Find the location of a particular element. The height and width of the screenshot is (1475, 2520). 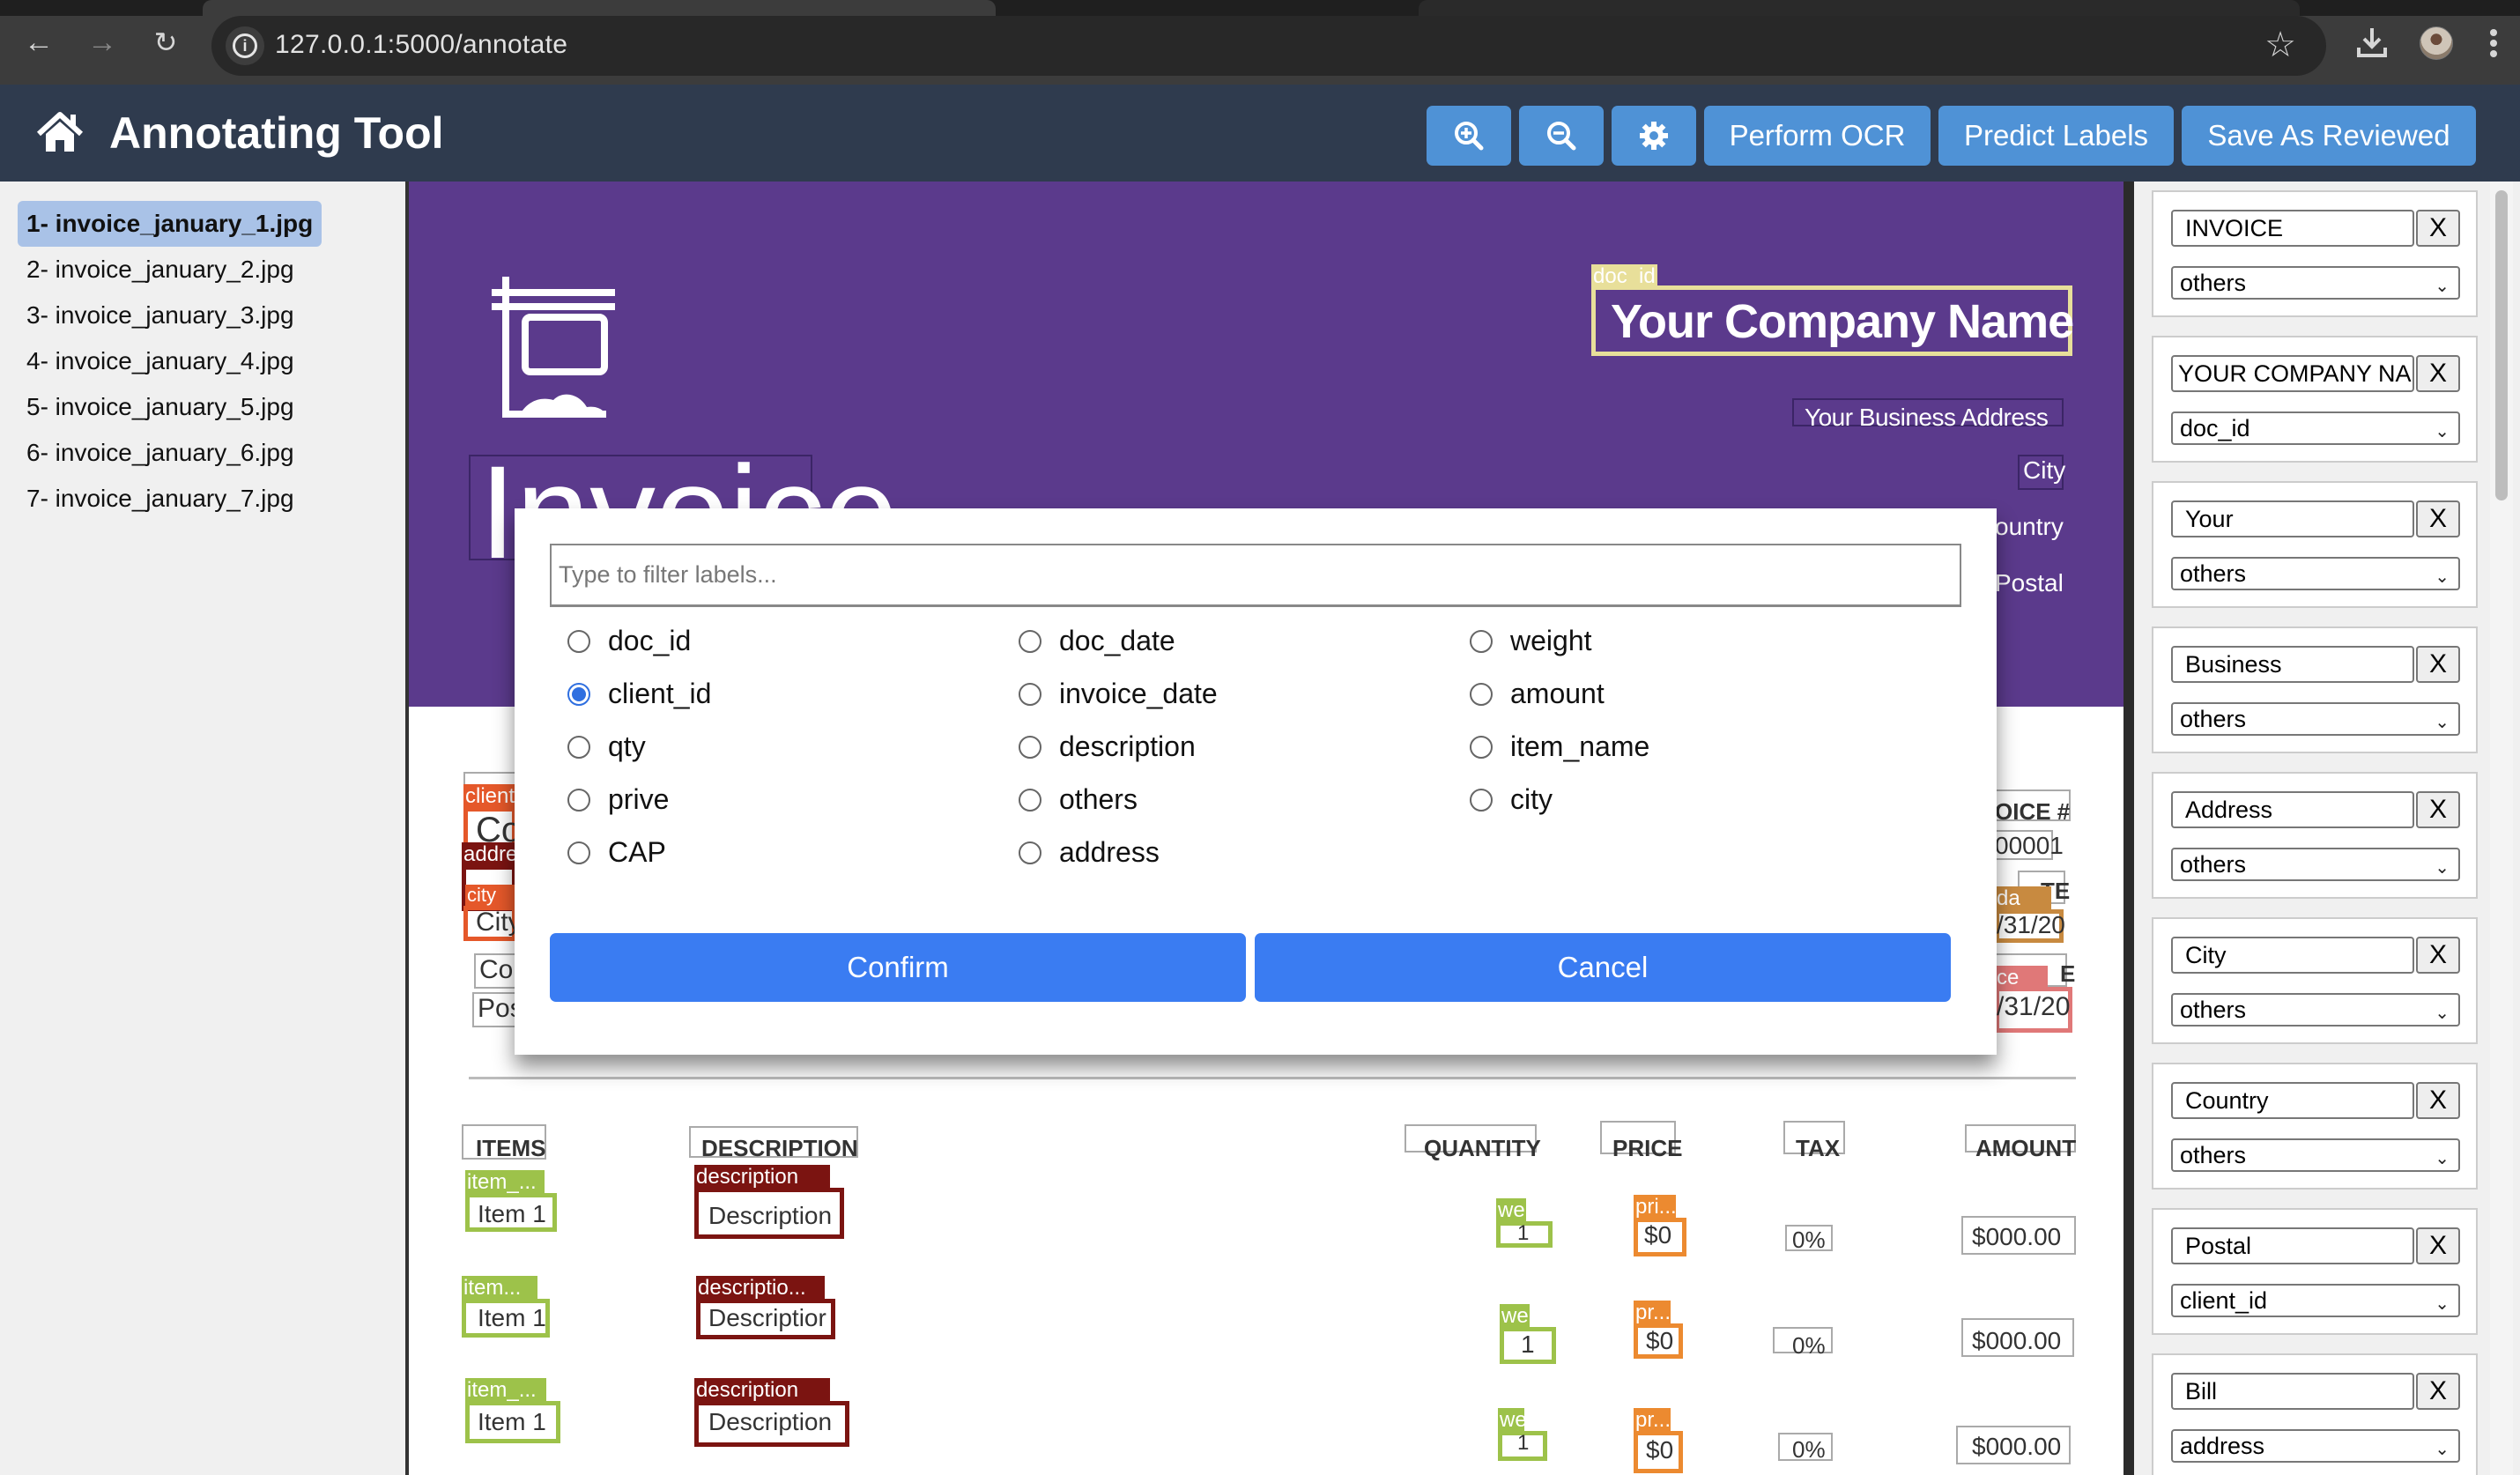

cancel-button: Cancel is located at coordinates (1603, 968).